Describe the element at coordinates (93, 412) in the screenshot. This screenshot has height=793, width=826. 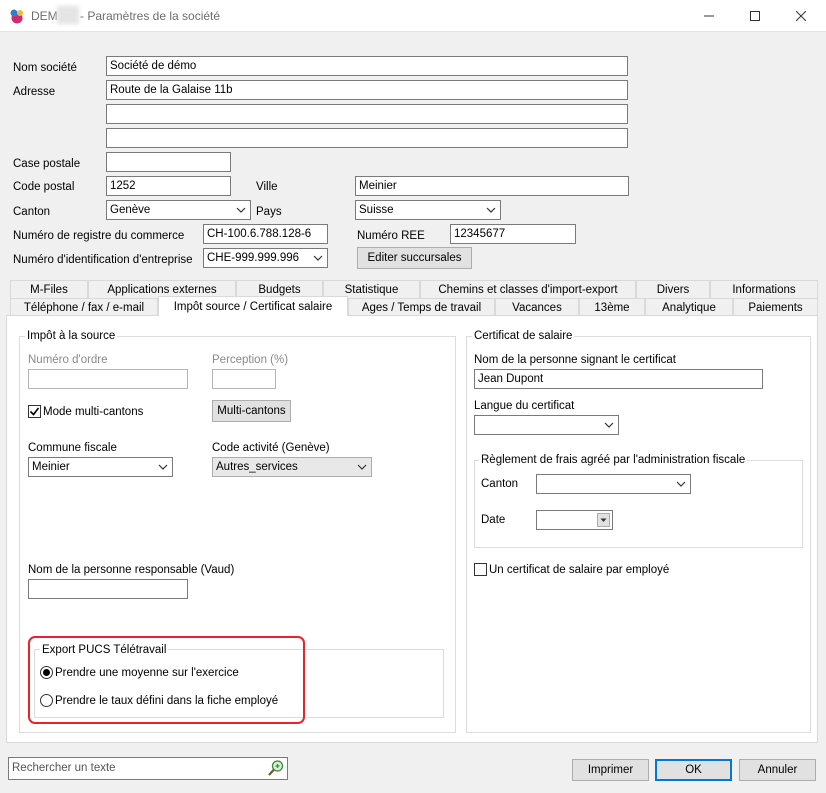
I see `multi-canton-label: Mode multi-cantons` at that location.